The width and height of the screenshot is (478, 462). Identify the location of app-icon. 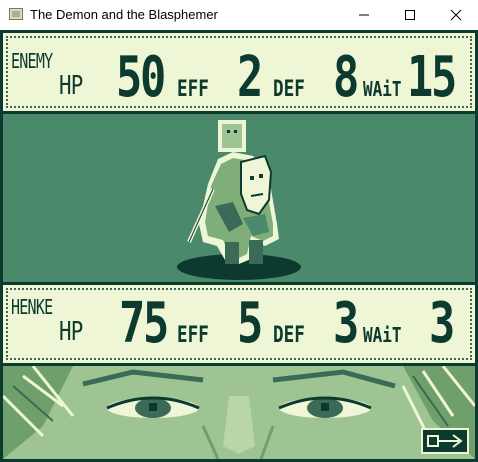
(16, 14).